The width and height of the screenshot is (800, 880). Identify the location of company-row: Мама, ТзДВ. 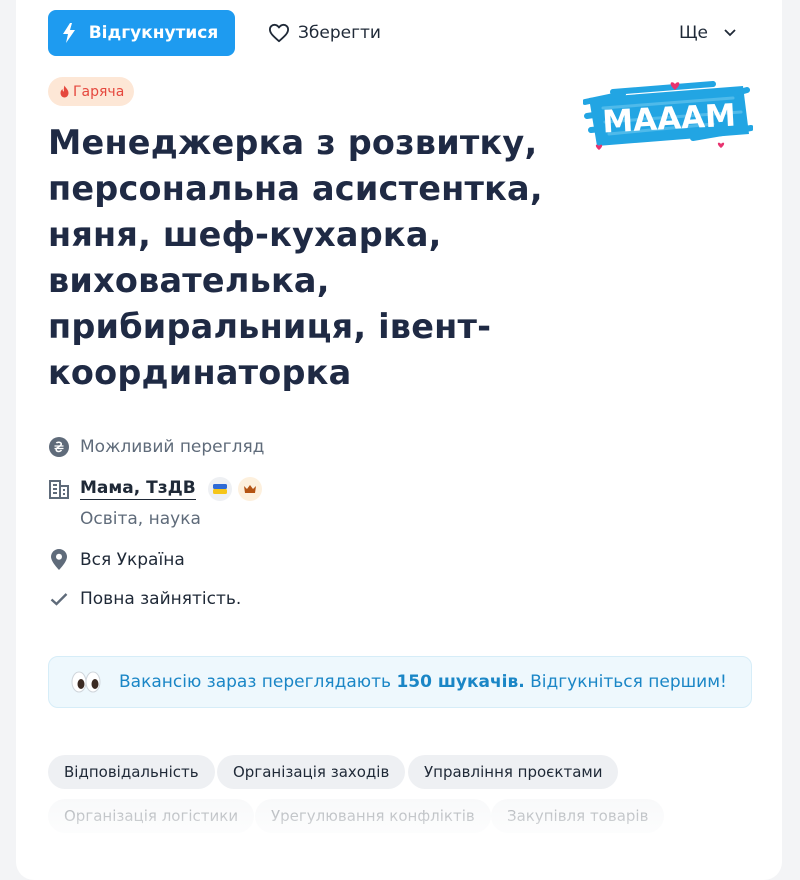
(155, 489).